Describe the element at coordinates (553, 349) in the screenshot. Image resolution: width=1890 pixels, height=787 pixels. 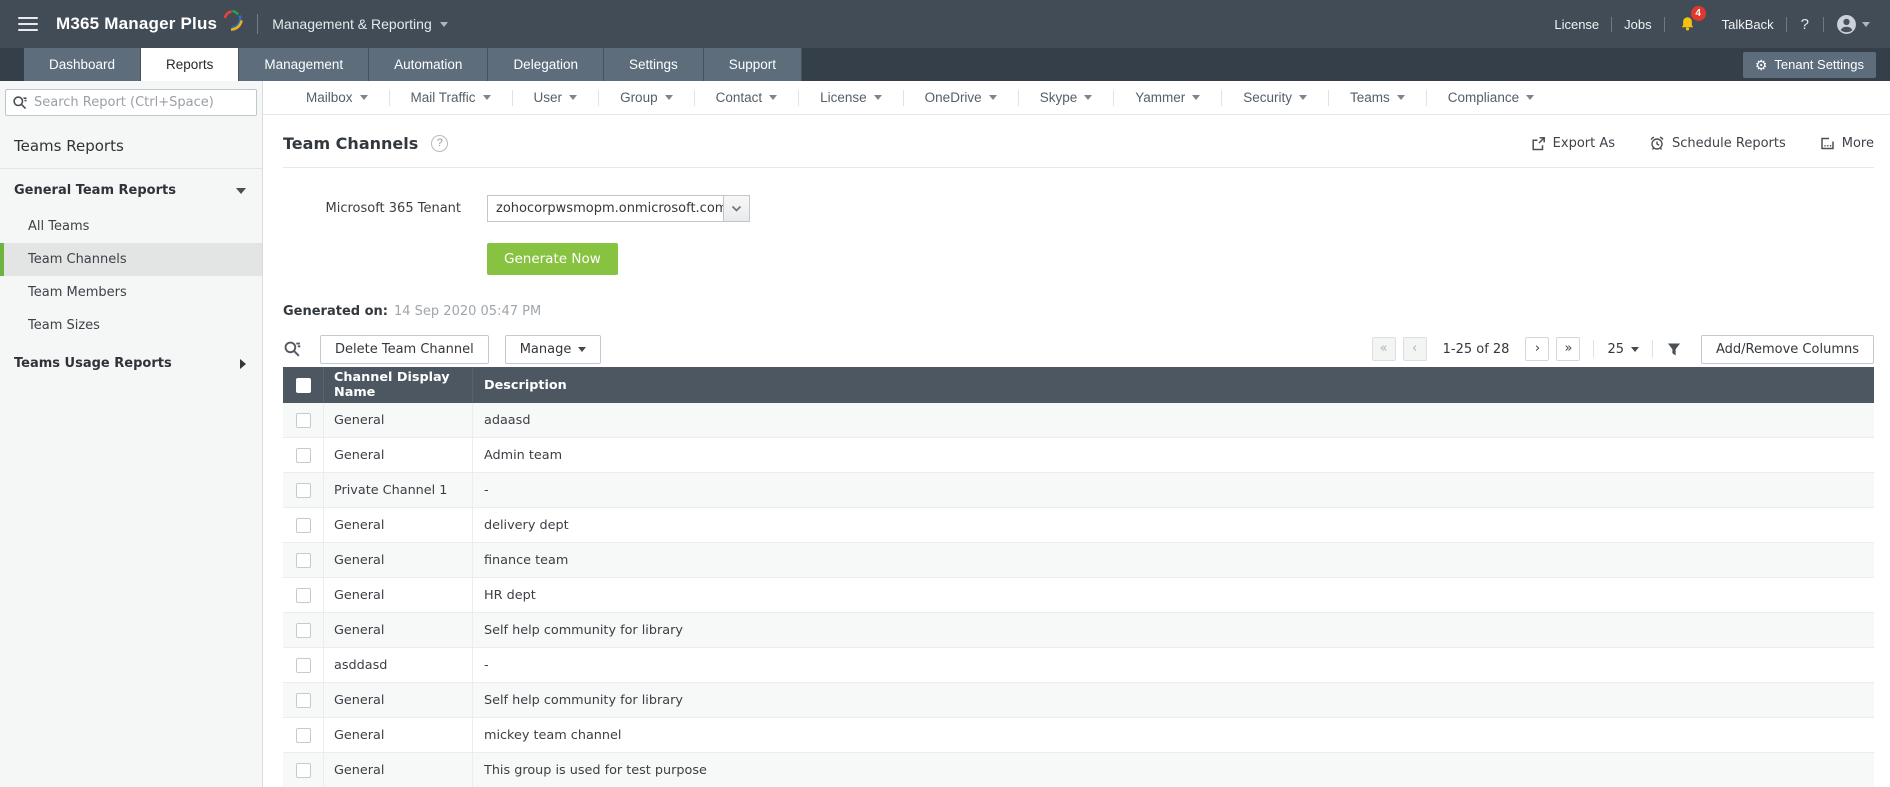
I see `manage-menu-button: Manage` at that location.